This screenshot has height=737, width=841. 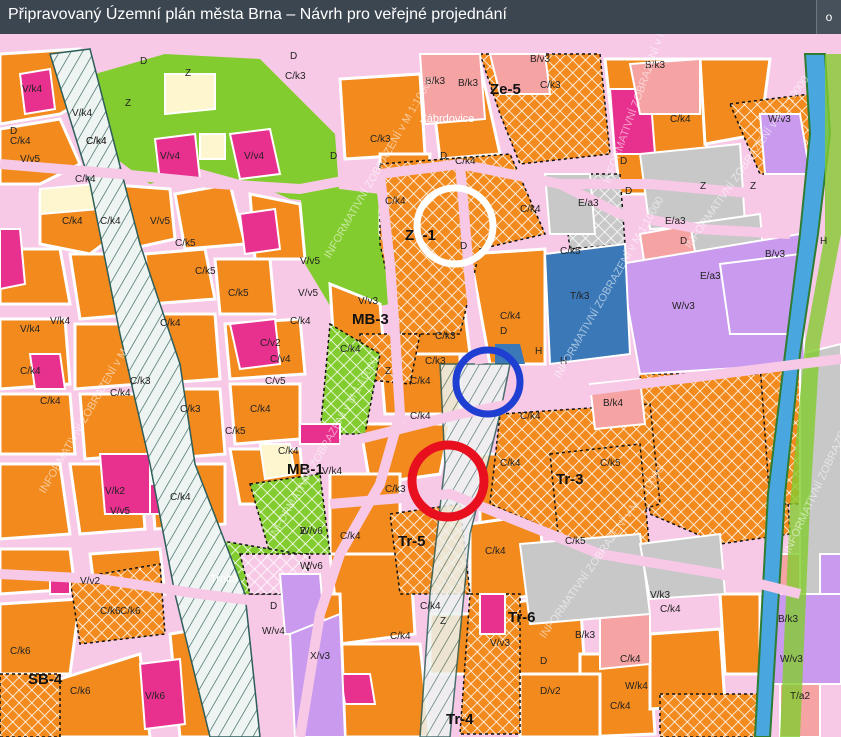 What do you see at coordinates (280, 359) in the screenshot?
I see `zone-code: C/v4` at bounding box center [280, 359].